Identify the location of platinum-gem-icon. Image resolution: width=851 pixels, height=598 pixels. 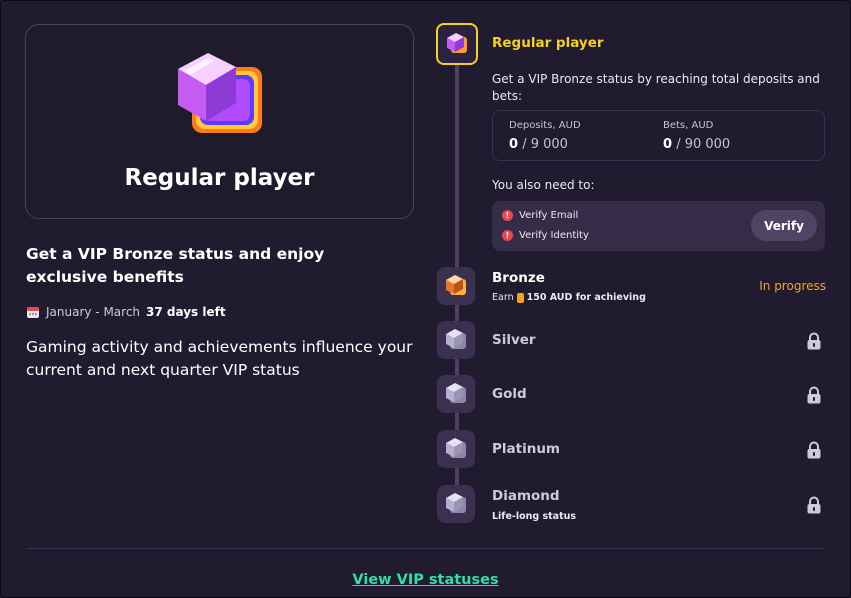
(456, 448).